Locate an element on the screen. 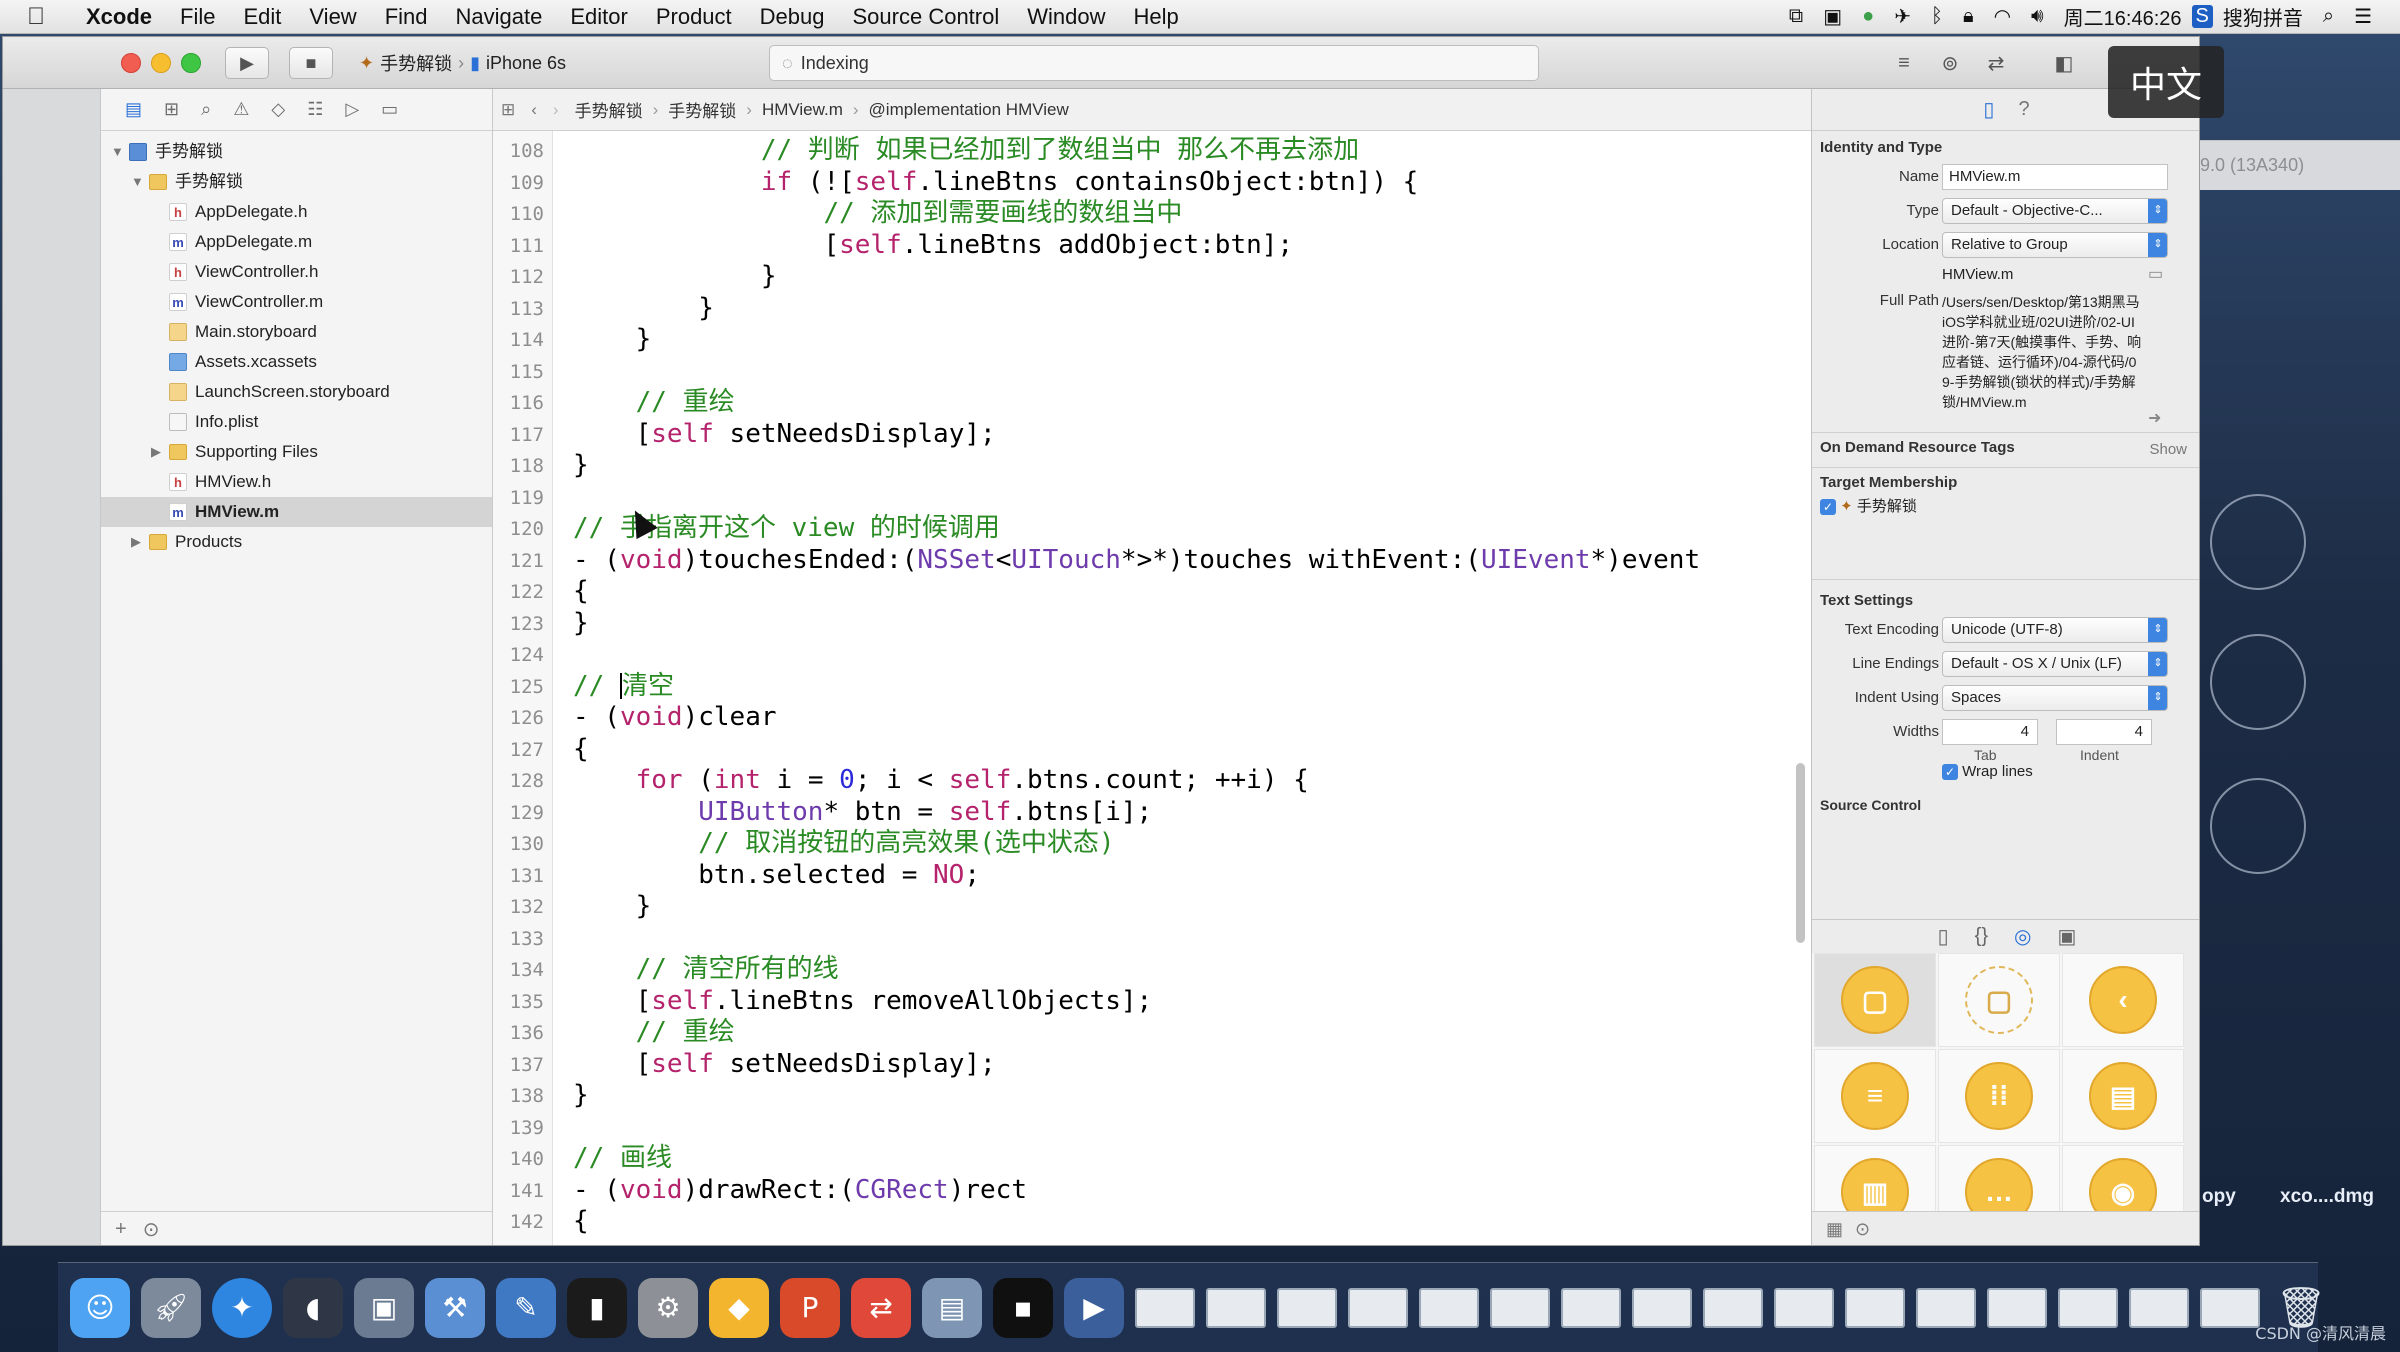  volume-icon: 🔊︎ is located at coordinates (2037, 16).